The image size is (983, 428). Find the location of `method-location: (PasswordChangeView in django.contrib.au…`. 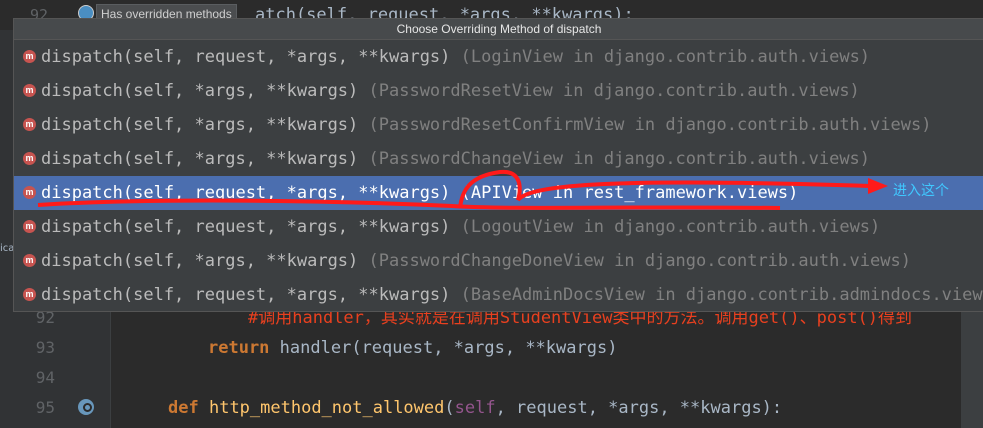

method-location: (PasswordChangeView in django.contrib.au… is located at coordinates (619, 159).